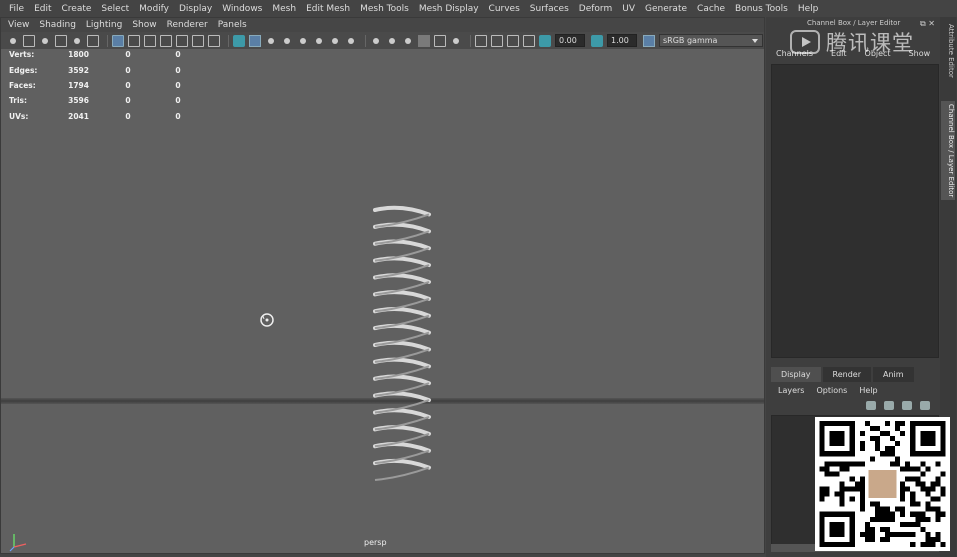 The image size is (957, 557). Describe the element at coordinates (287, 41) in the screenshot. I see `default-material-icon` at that location.